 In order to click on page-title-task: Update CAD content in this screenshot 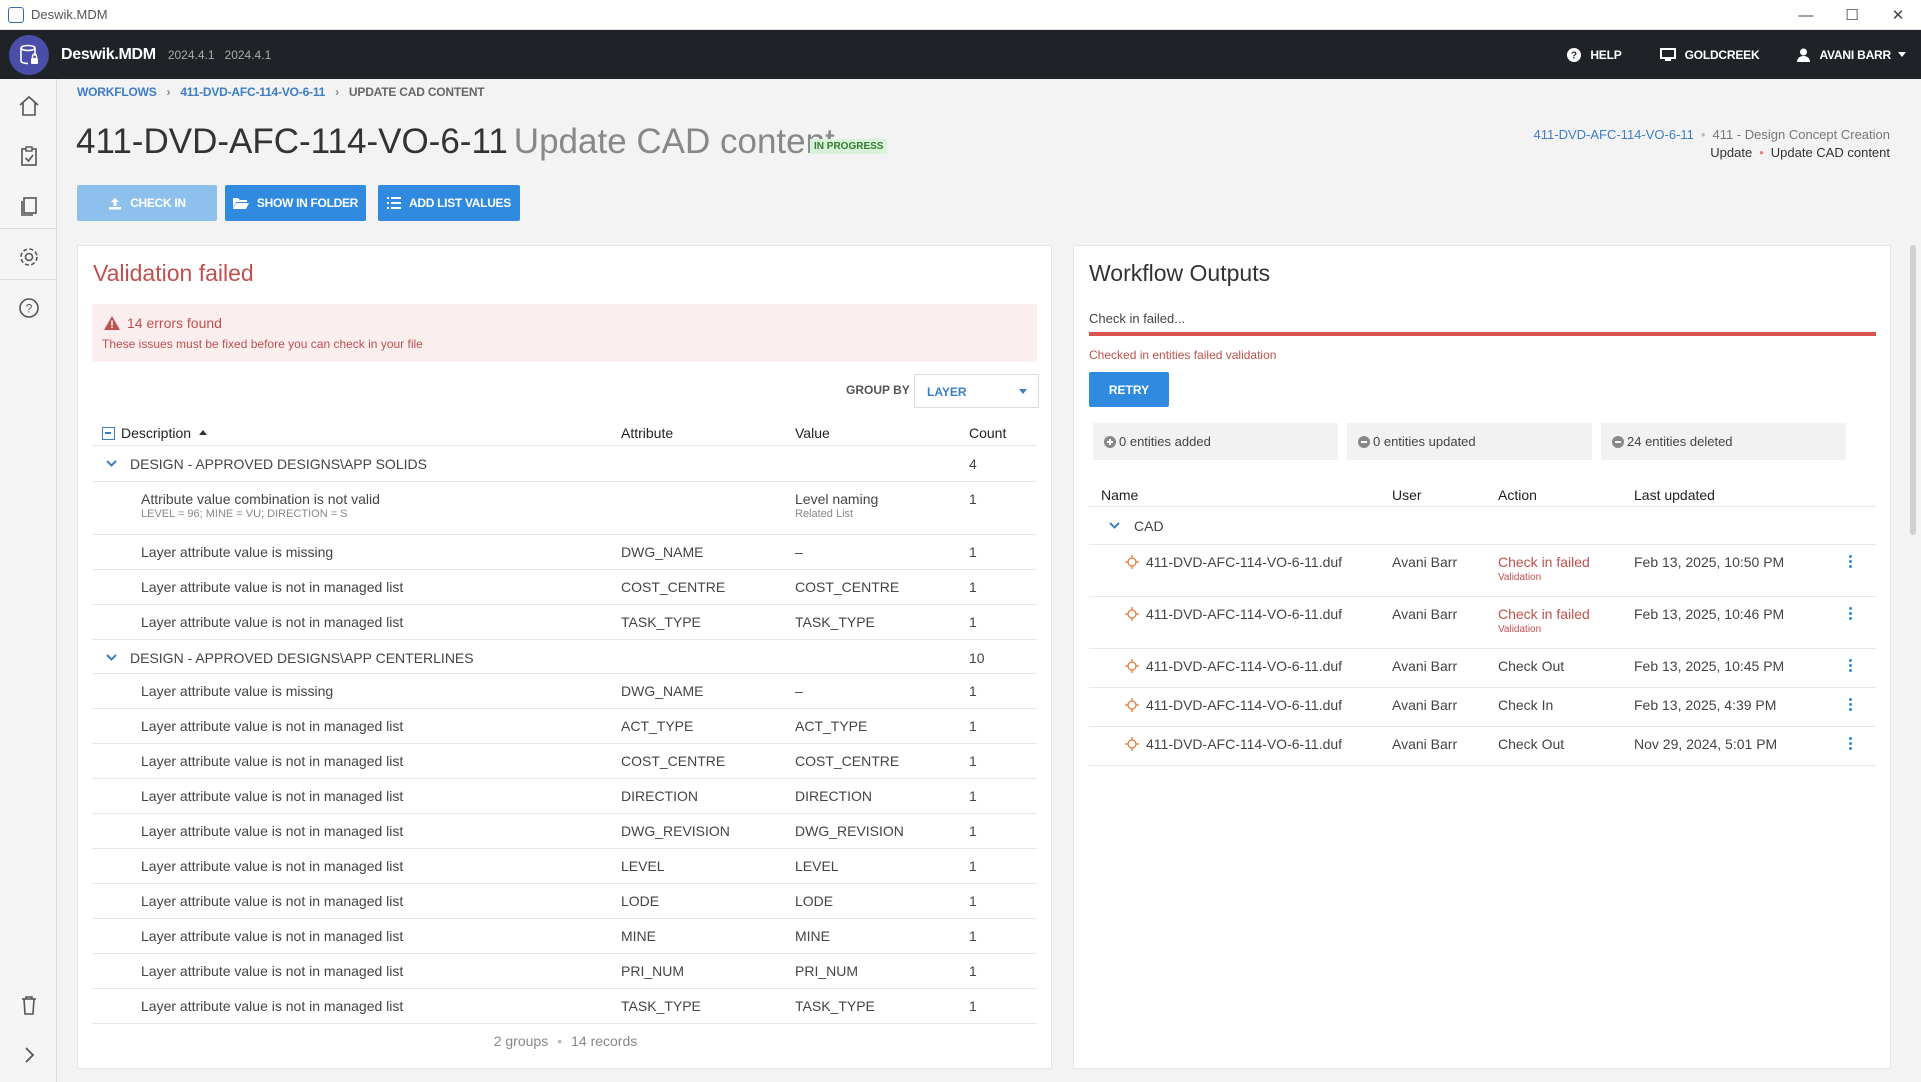, I will do `click(674, 141)`.